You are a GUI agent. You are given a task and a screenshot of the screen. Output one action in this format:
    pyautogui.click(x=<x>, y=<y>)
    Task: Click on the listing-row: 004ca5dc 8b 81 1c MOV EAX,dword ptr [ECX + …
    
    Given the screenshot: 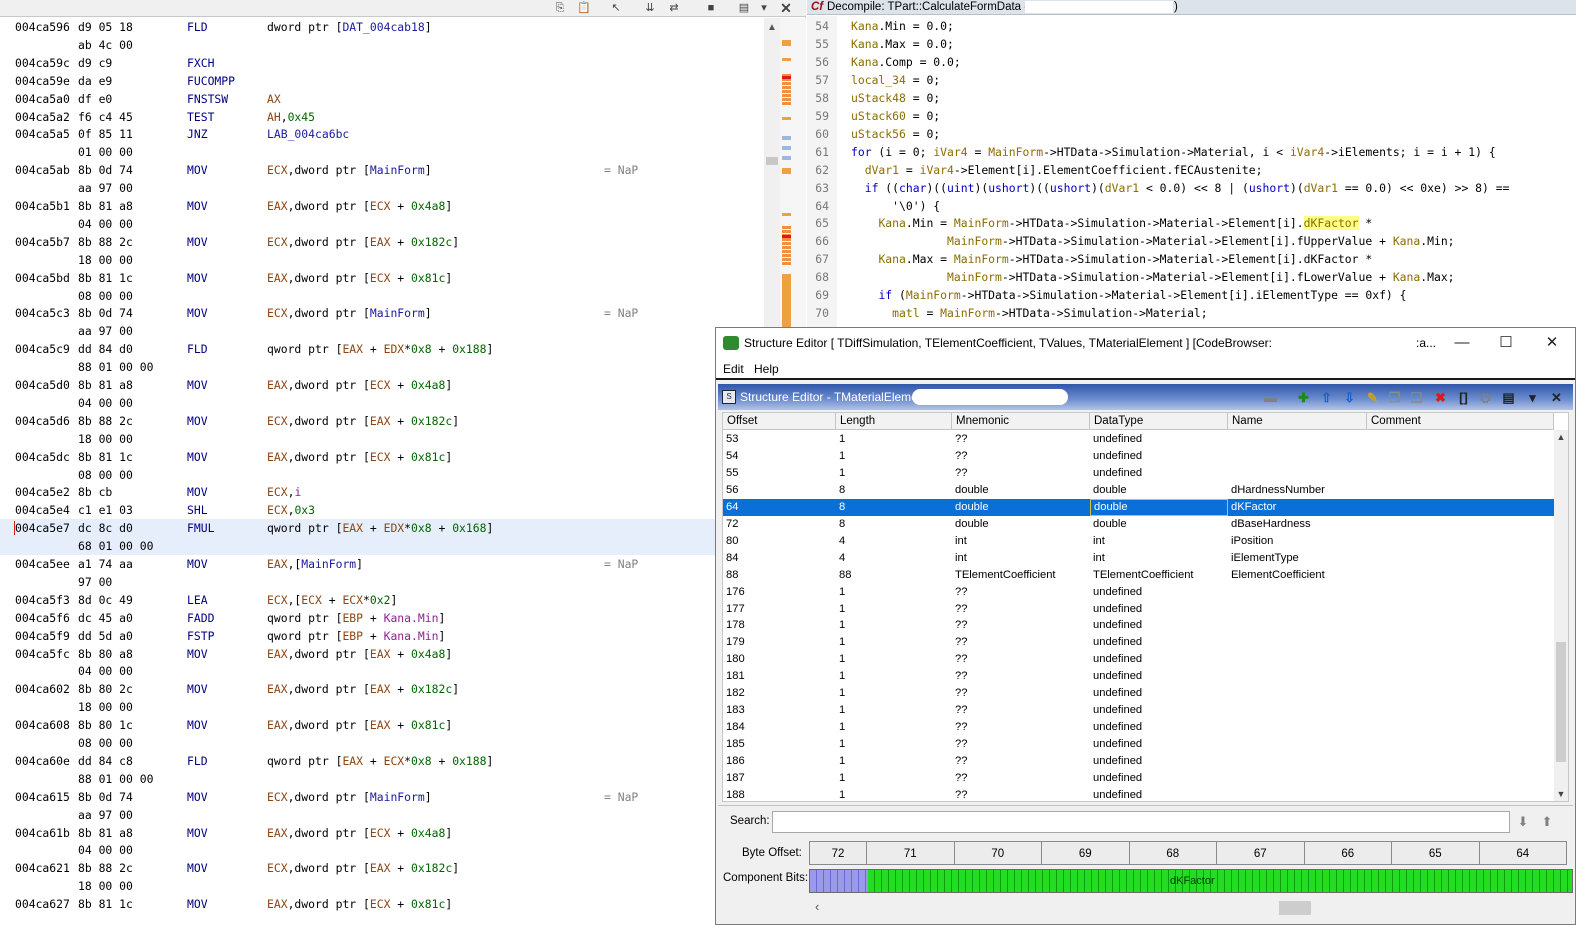 What is the action you would take?
    pyautogui.click(x=382, y=457)
    